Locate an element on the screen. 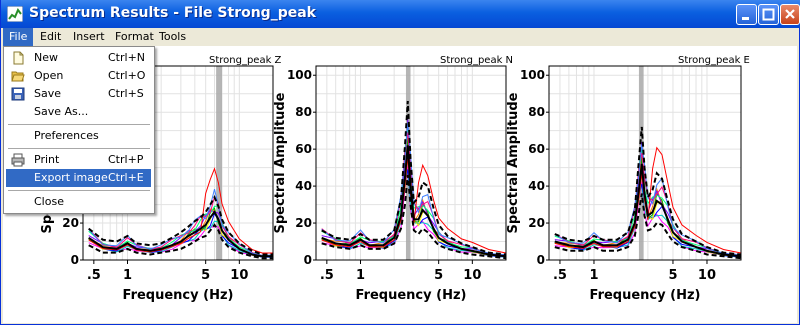 Image resolution: width=800 pixels, height=325 pixels. menu-insert: Insert is located at coordinates (89, 37).